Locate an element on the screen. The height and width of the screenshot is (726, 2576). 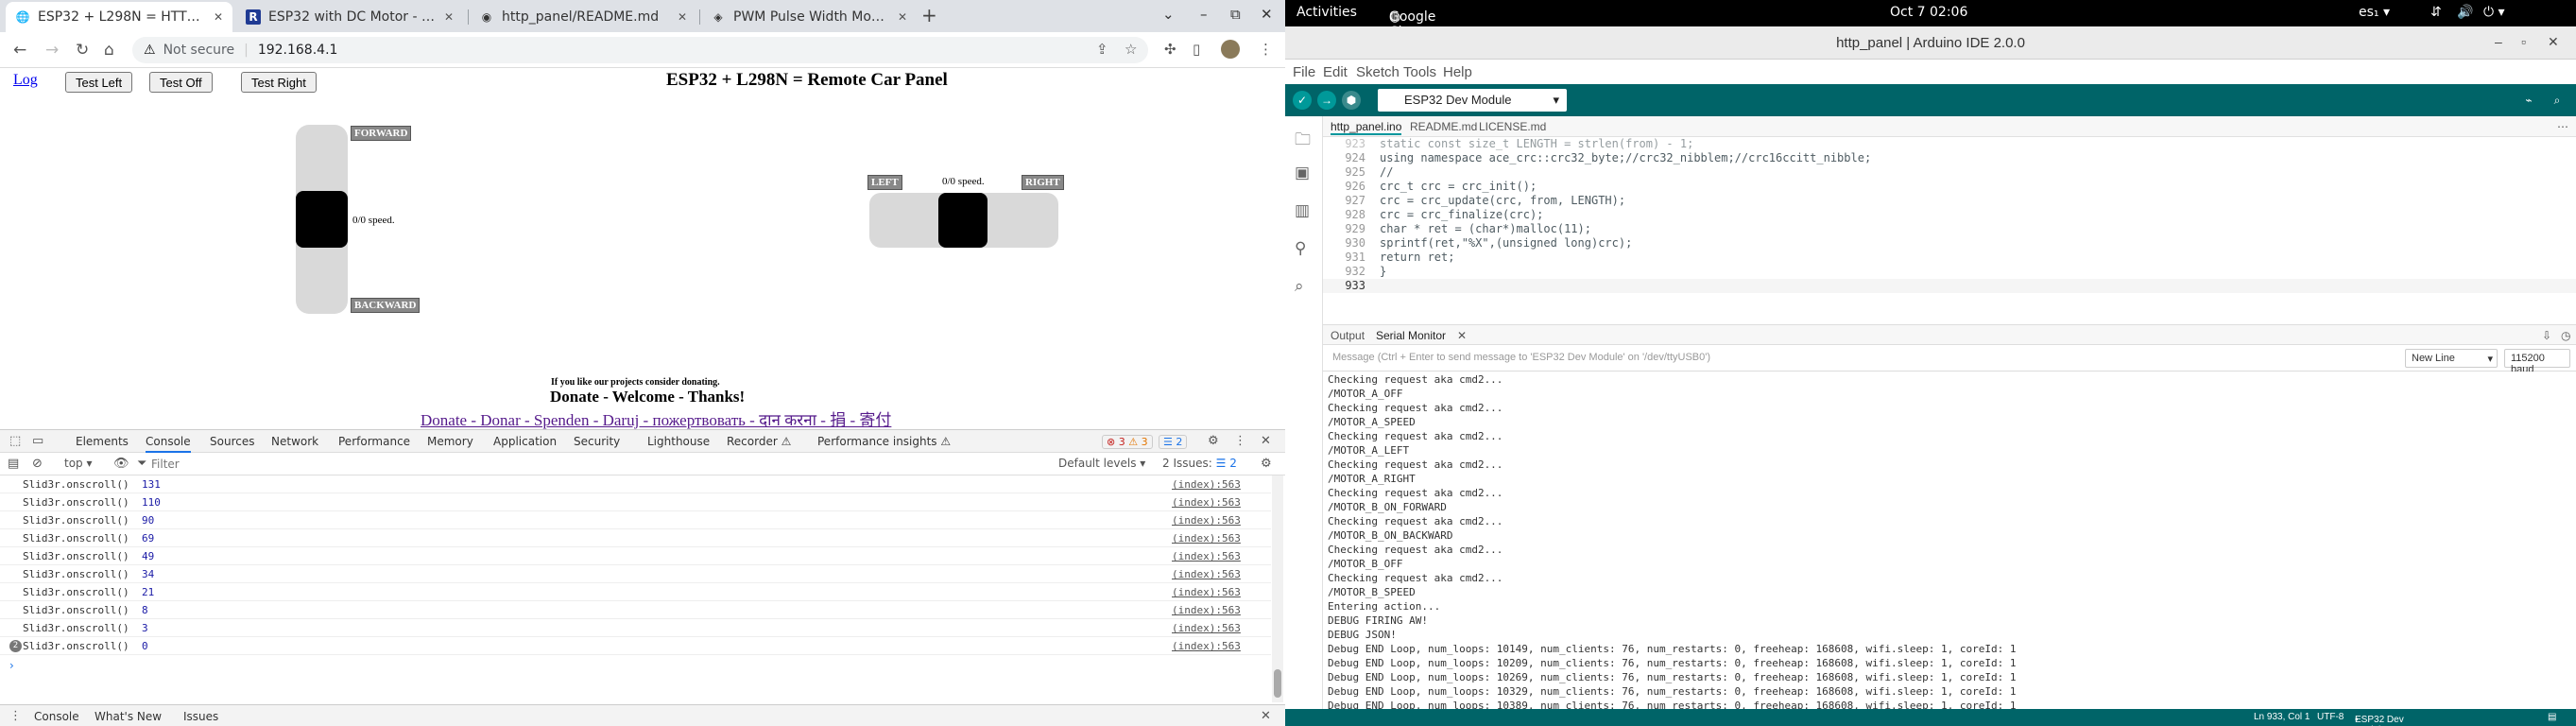
serial-monitor-tab: Serial Monitor is located at coordinates (1411, 335).